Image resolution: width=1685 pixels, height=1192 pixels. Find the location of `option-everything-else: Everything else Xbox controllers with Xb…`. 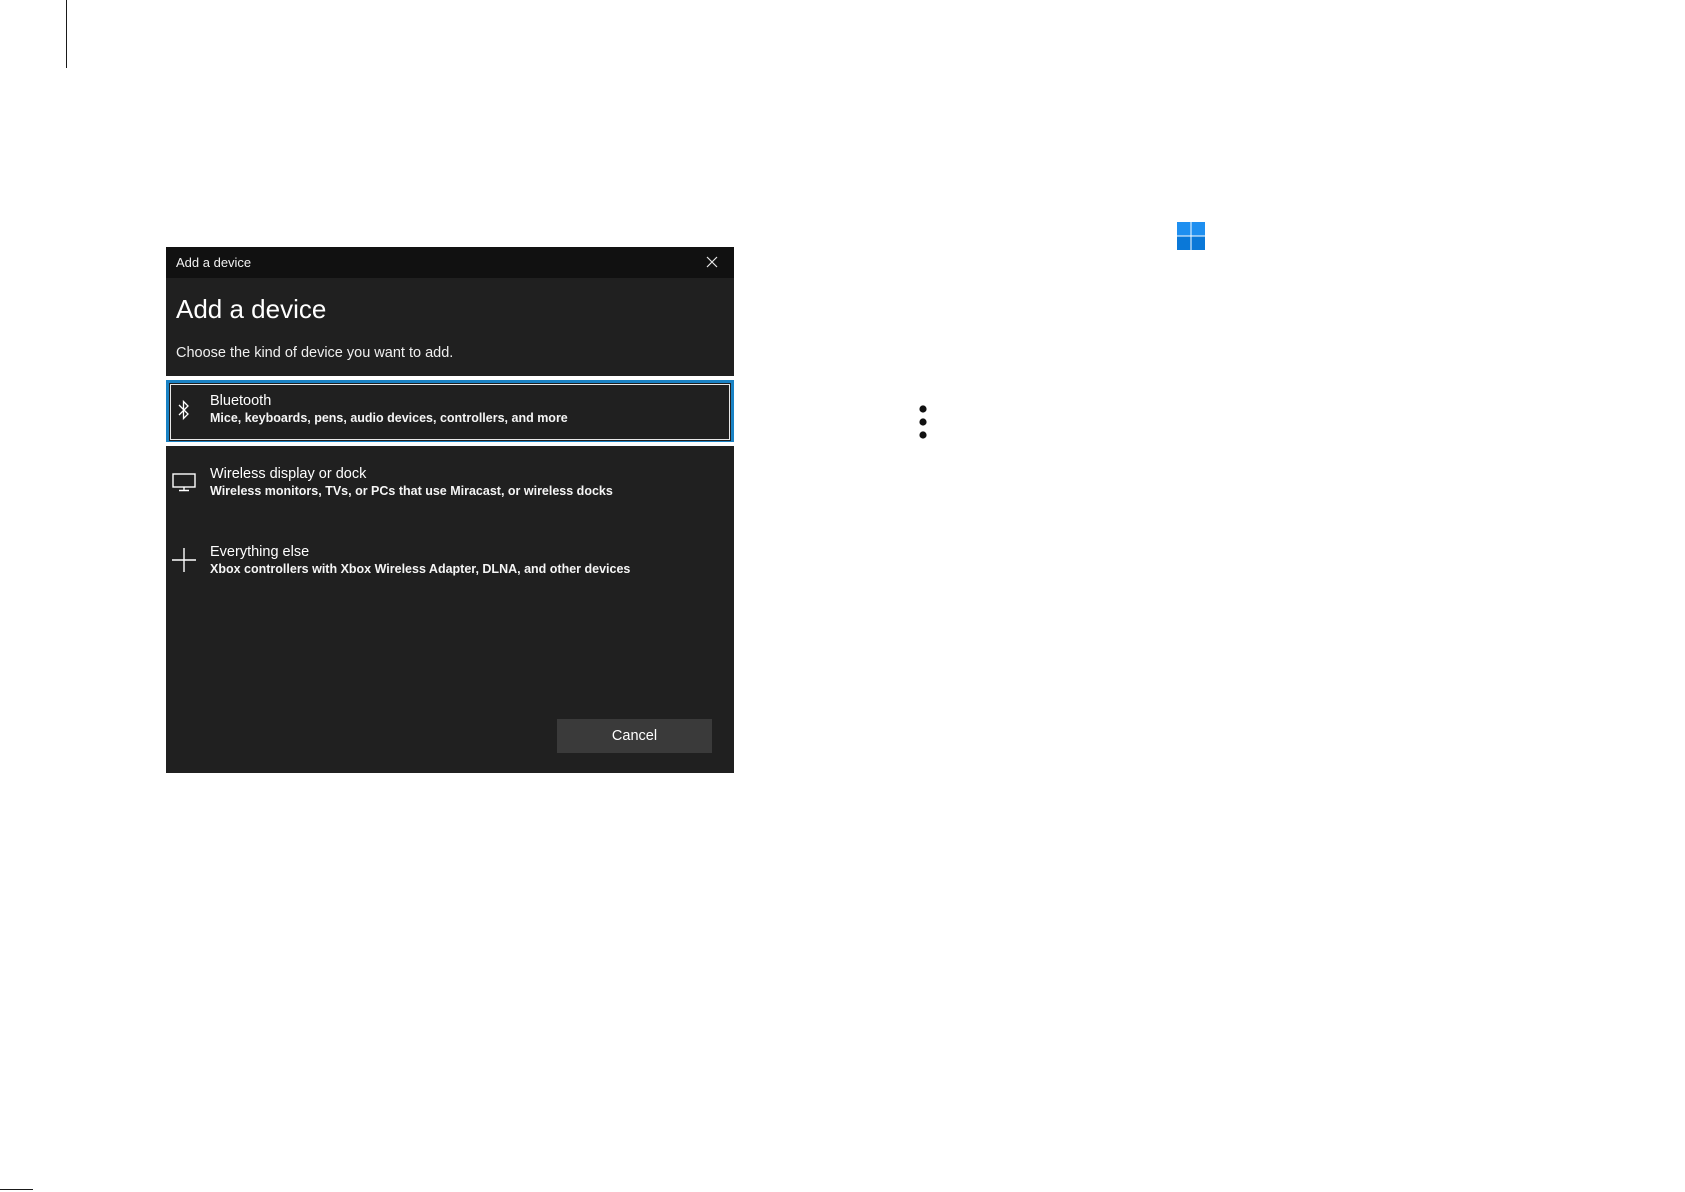

option-everything-else: Everything else Xbox controllers with Xb… is located at coordinates (450, 571).